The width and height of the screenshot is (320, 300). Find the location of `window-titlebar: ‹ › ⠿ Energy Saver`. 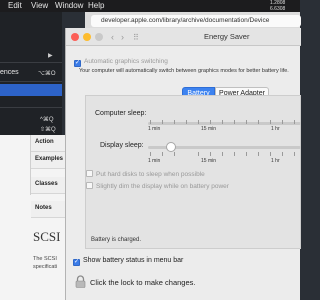

window-titlebar: ‹ › ⠿ Energy Saver is located at coordinates (183, 37).